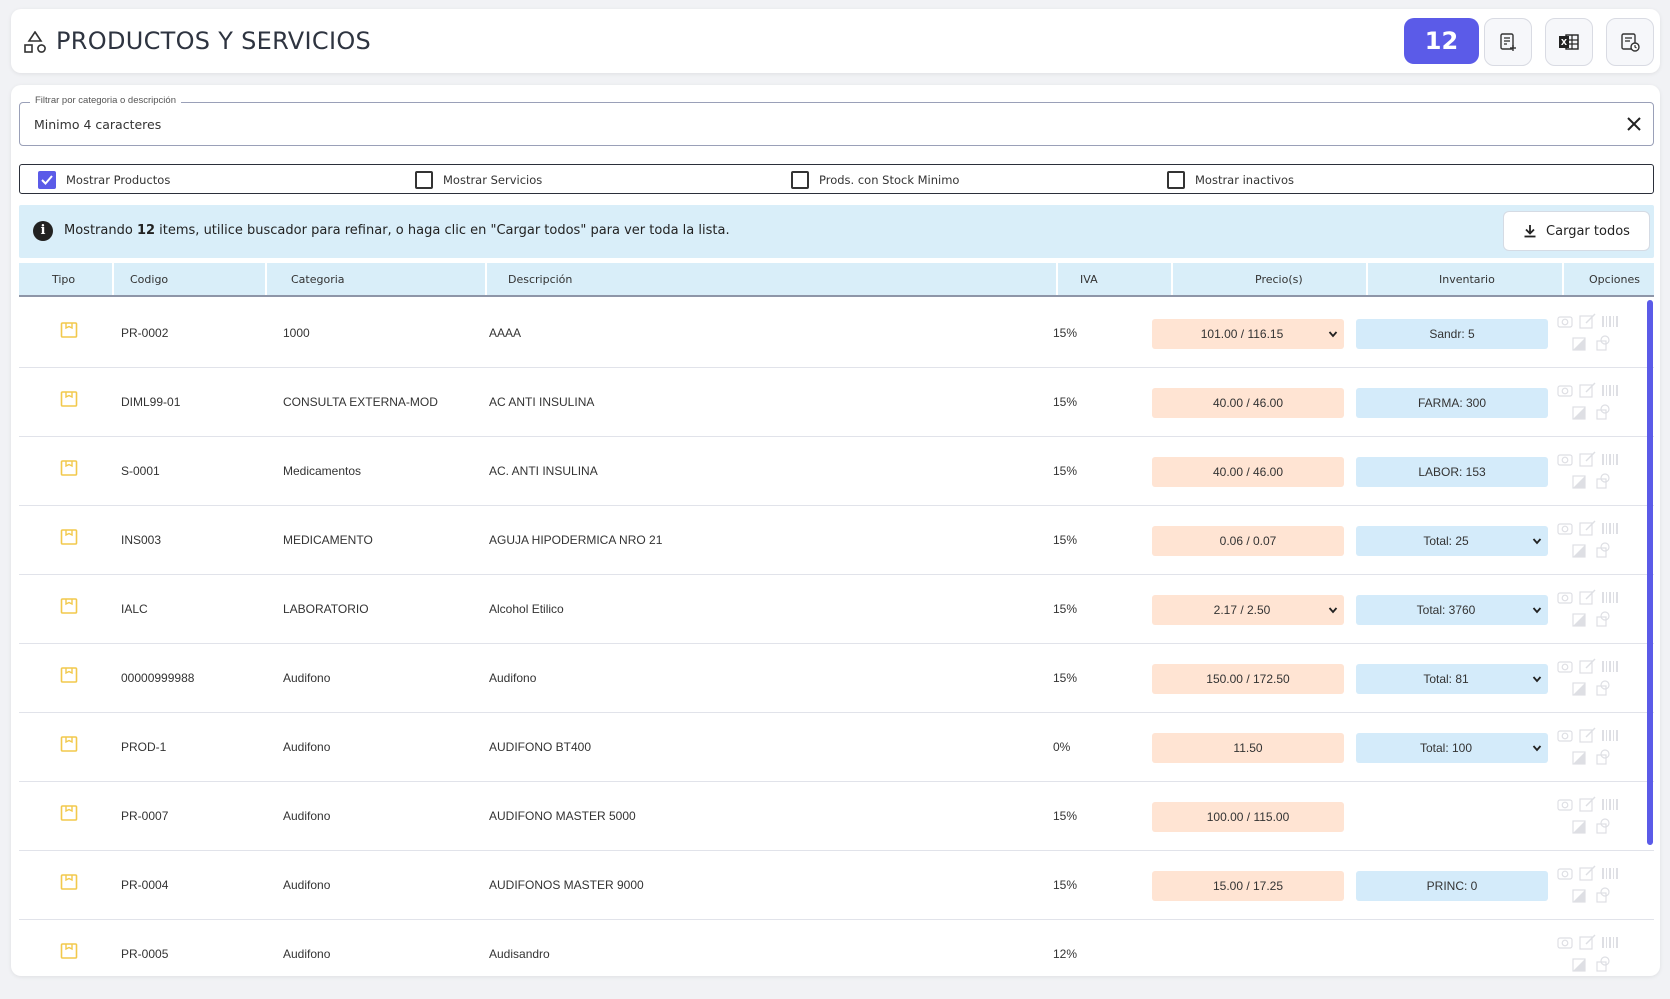 The height and width of the screenshot is (999, 1670). I want to click on checkbox-checked, so click(47, 180).